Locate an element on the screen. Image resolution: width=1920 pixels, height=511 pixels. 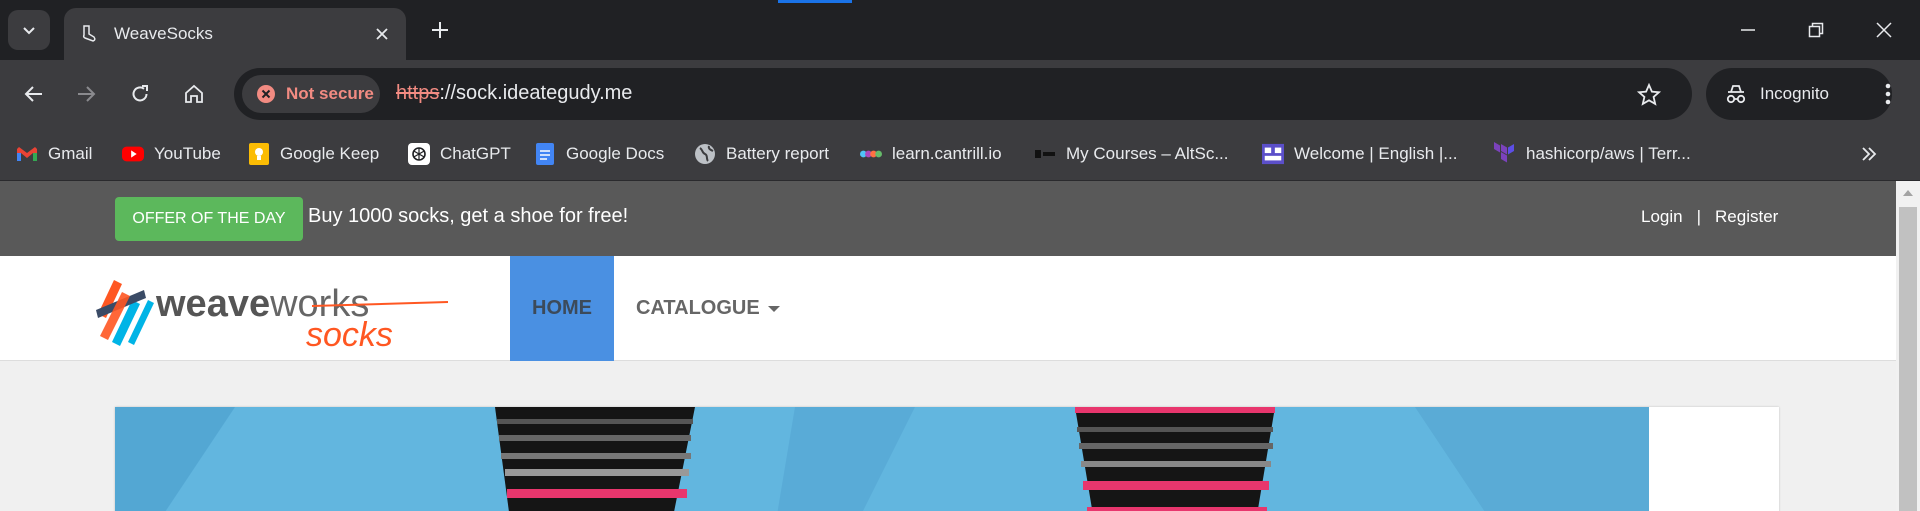
register-link: Register is located at coordinates (1746, 217).